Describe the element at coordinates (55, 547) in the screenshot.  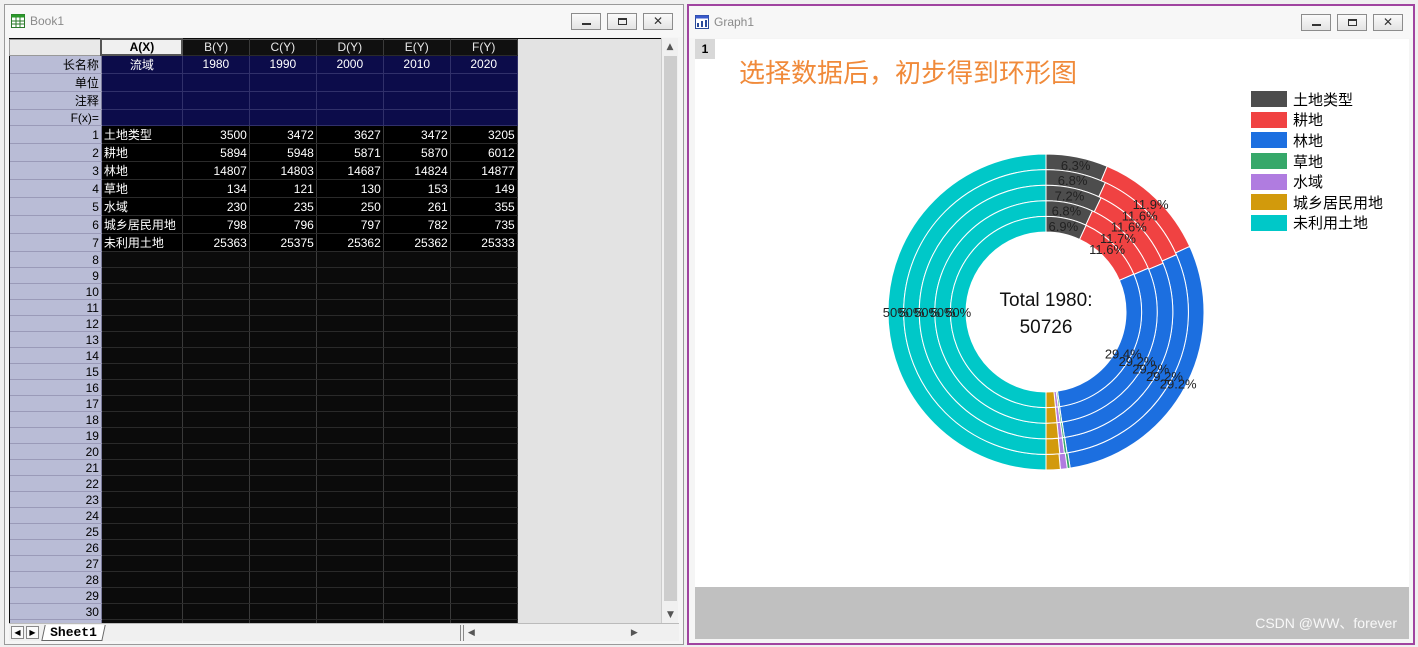
I see `row-header: 26` at that location.